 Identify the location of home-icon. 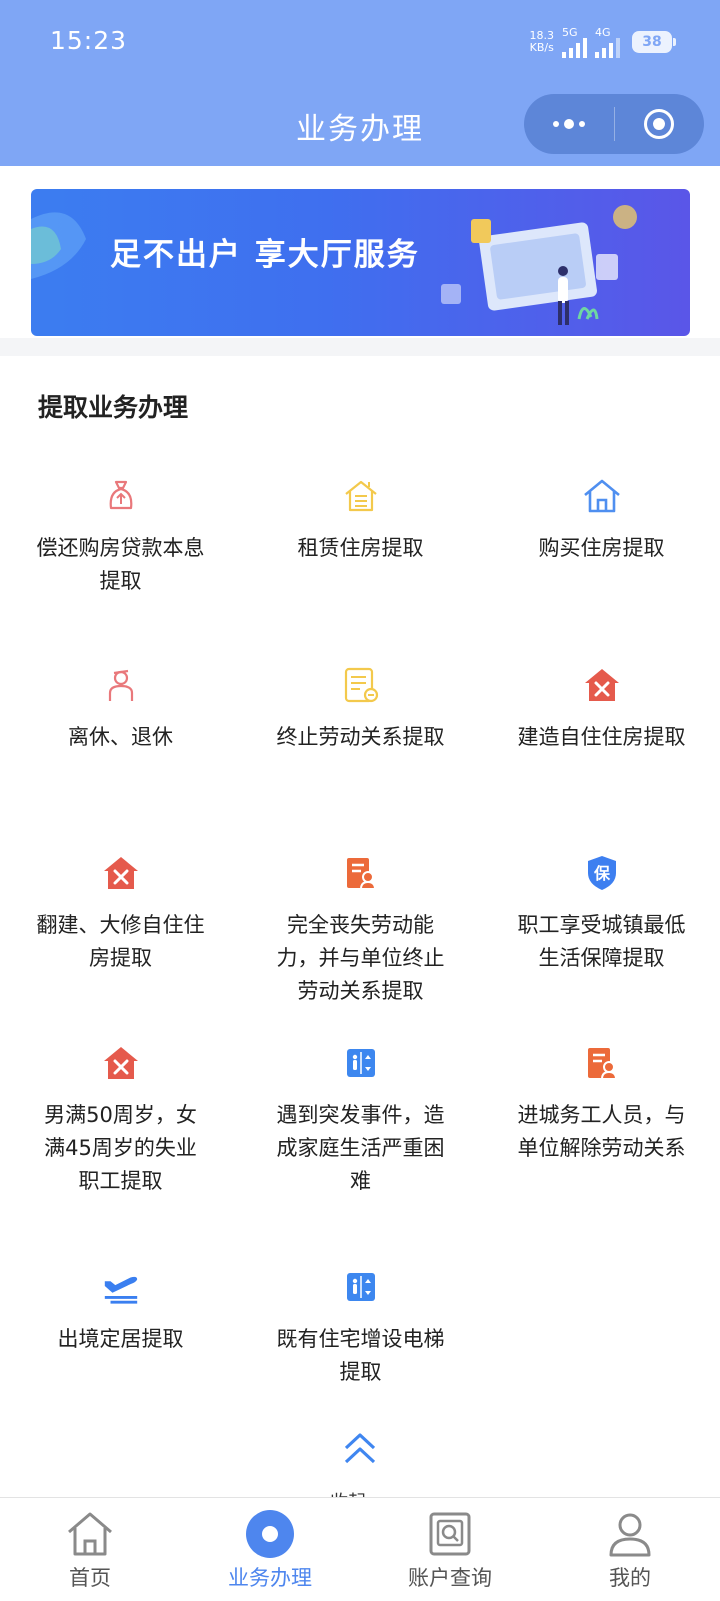
(90, 1534).